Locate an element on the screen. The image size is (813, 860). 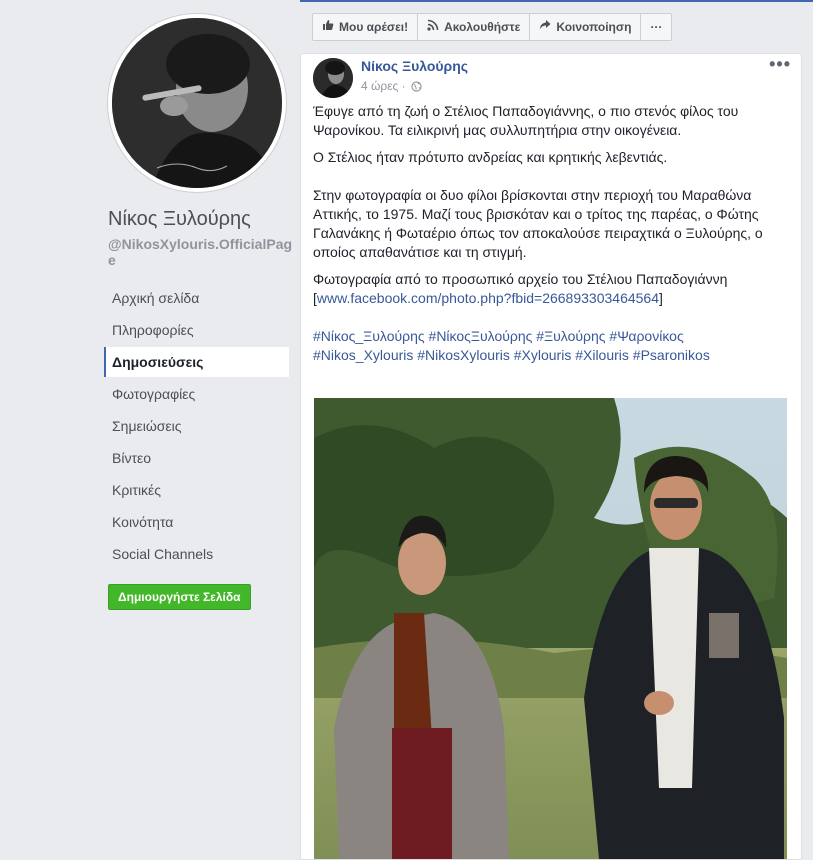
post-time-text: 4 ώρες · is located at coordinates (383, 86).